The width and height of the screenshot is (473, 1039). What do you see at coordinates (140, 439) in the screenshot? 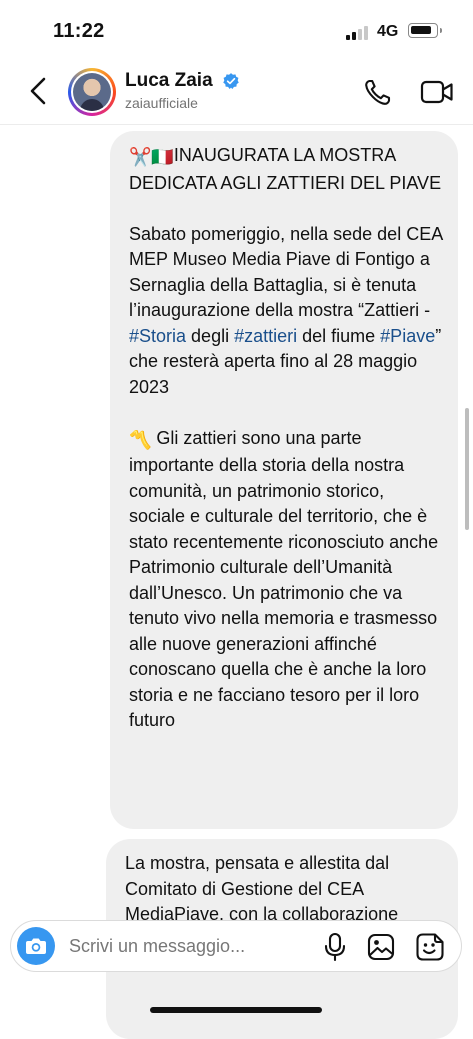
I see `part-alternation-mark-emoji: 〽️` at bounding box center [140, 439].